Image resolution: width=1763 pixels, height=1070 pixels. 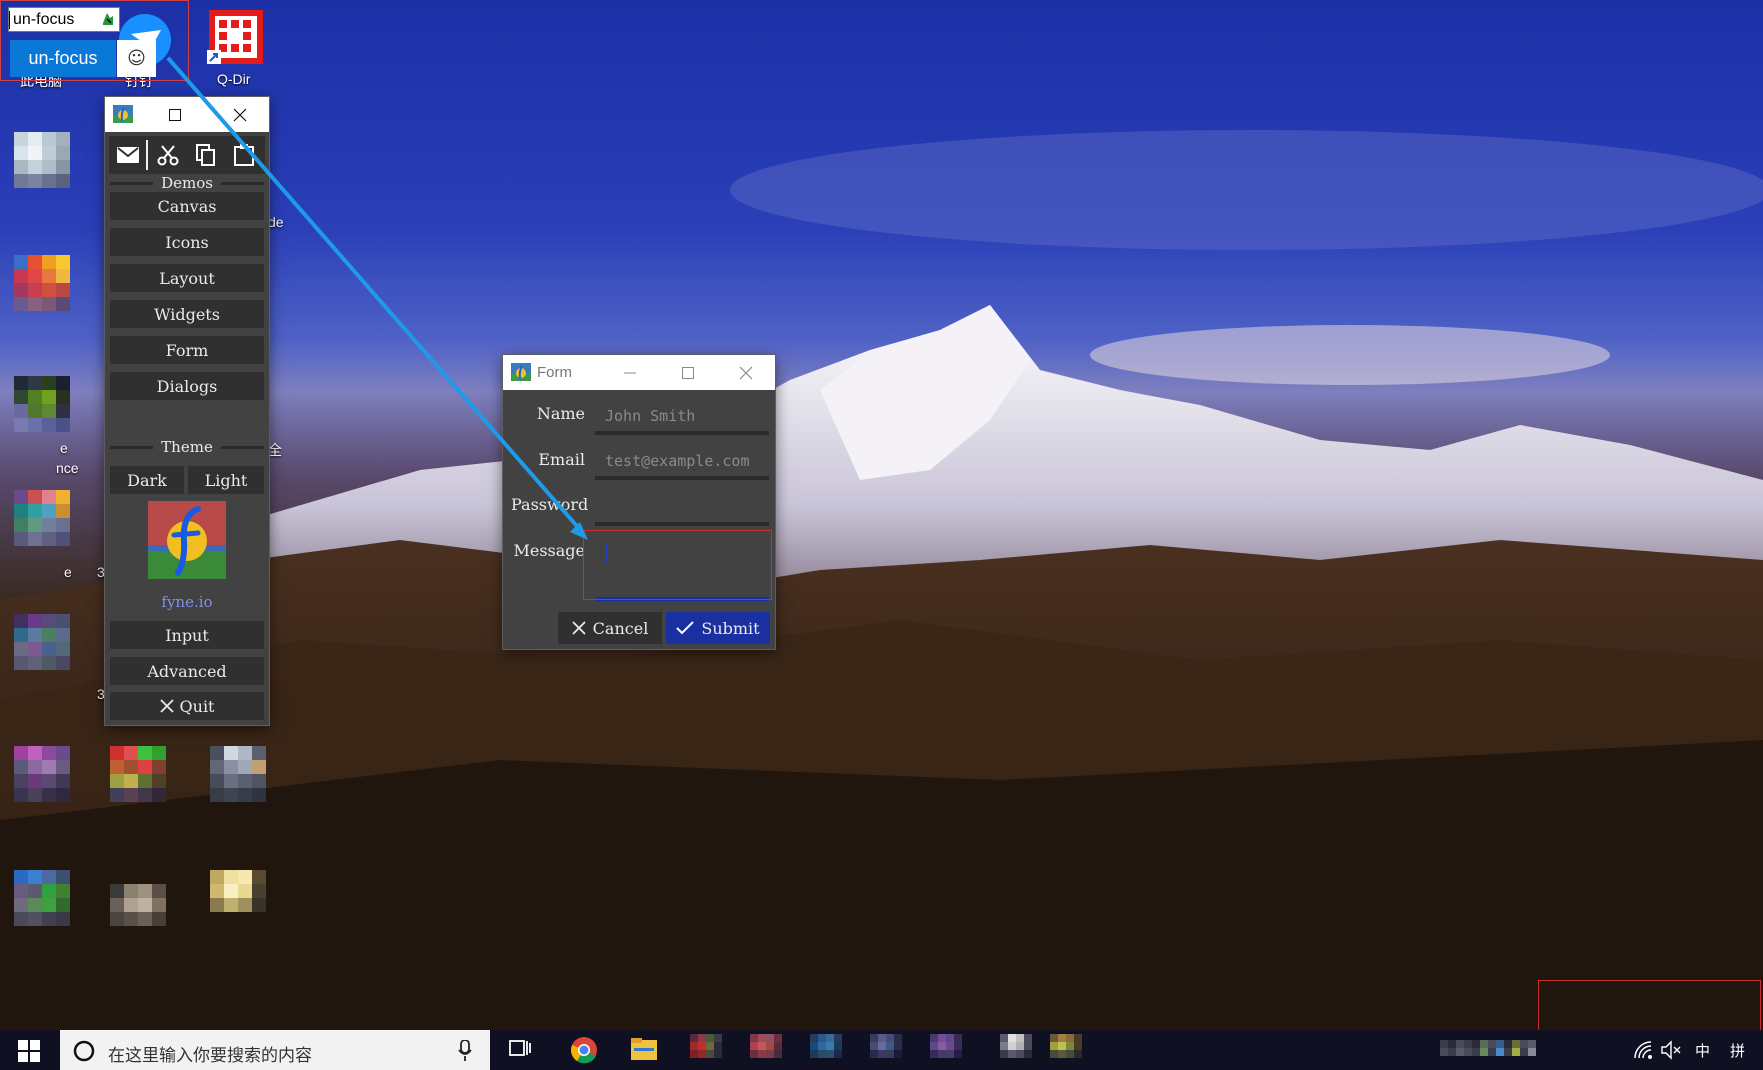 I want to click on microphone-icon, so click(x=465, y=1051).